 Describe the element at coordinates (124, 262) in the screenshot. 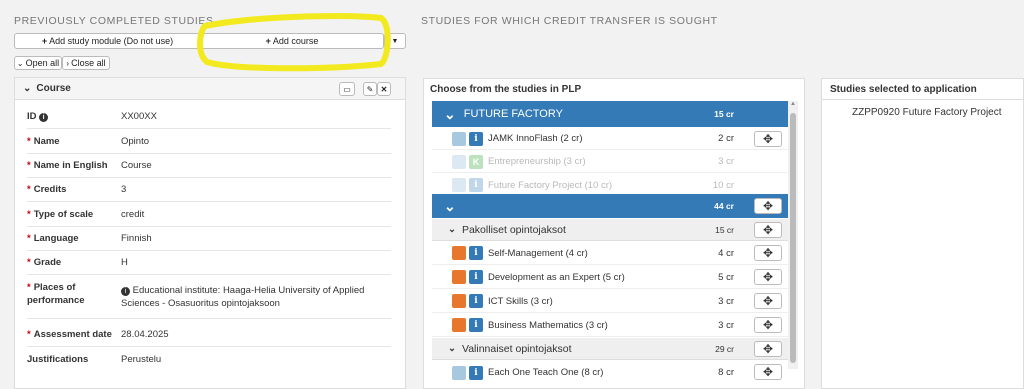

I see `grade-value: H` at that location.